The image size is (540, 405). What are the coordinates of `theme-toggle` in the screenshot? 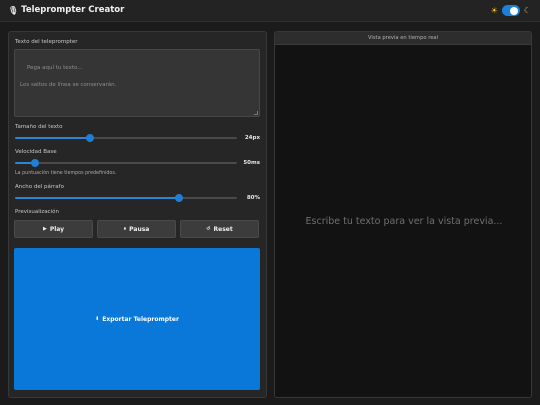 It's located at (510, 10).